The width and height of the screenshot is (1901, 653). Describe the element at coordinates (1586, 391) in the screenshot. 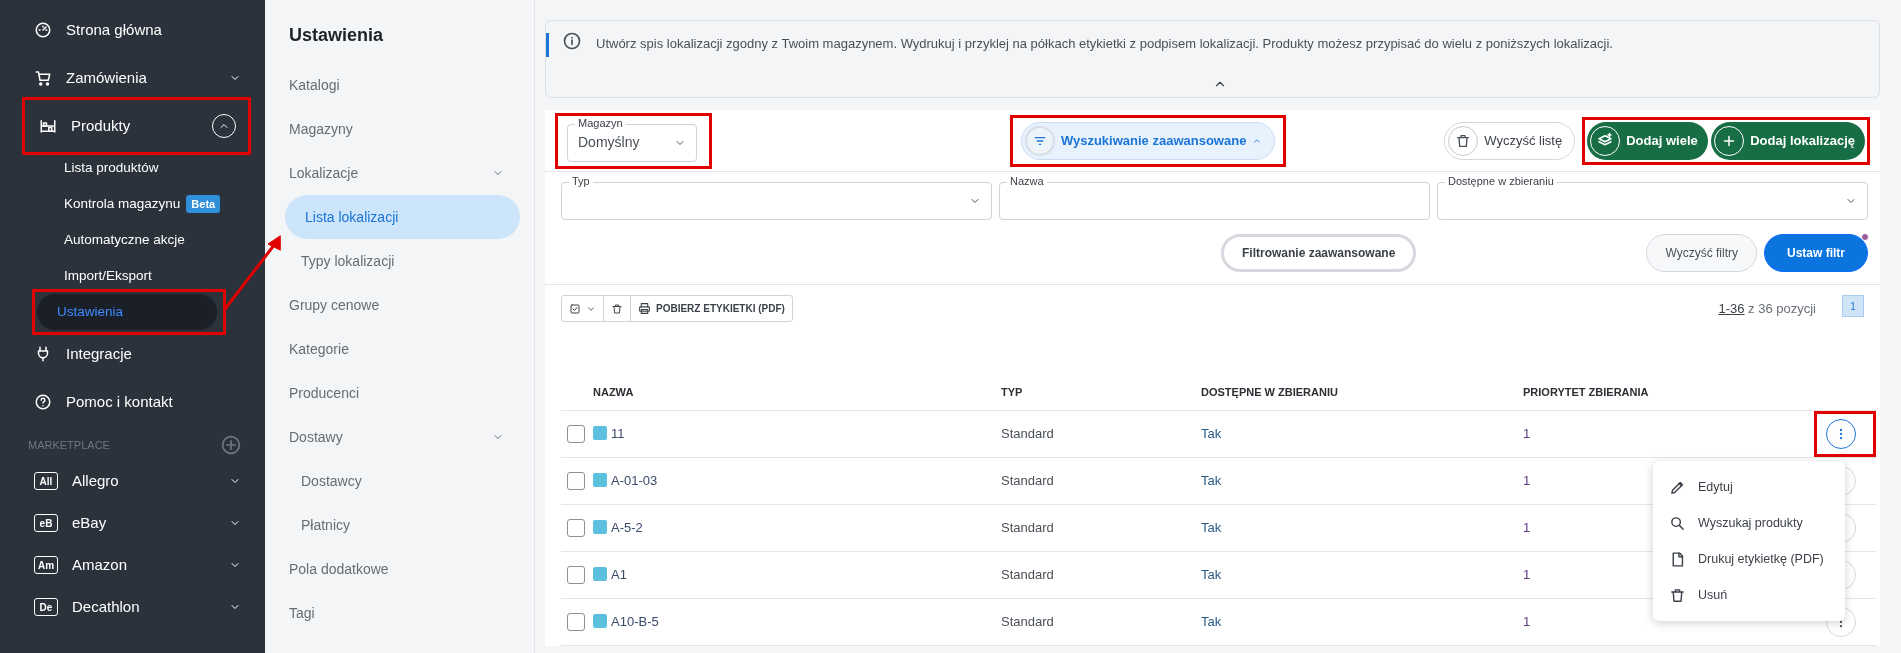

I see `column-header: PRIORYTET ZBIERANIA` at that location.